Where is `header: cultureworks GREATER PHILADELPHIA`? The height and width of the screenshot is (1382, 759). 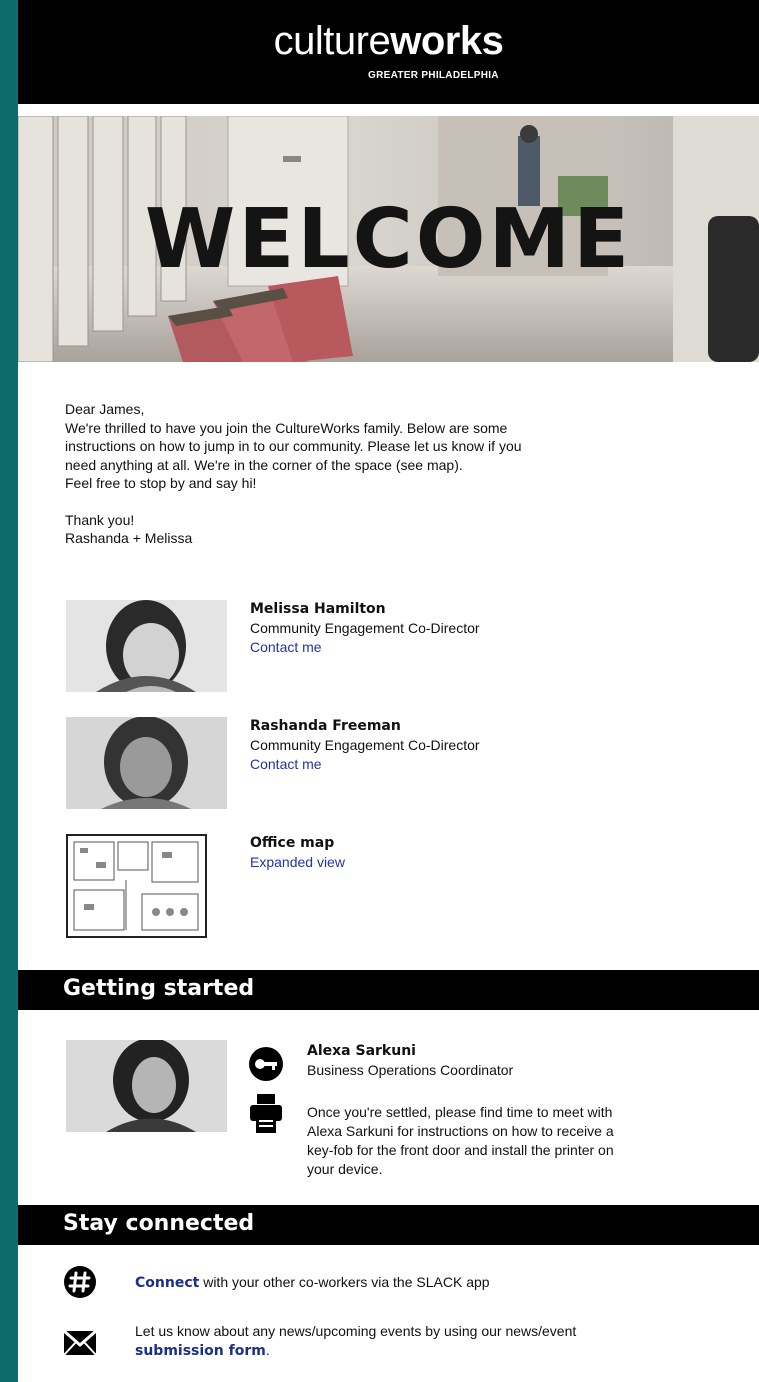
header: cultureworks GREATER PHILADELPHIA is located at coordinates (388, 52).